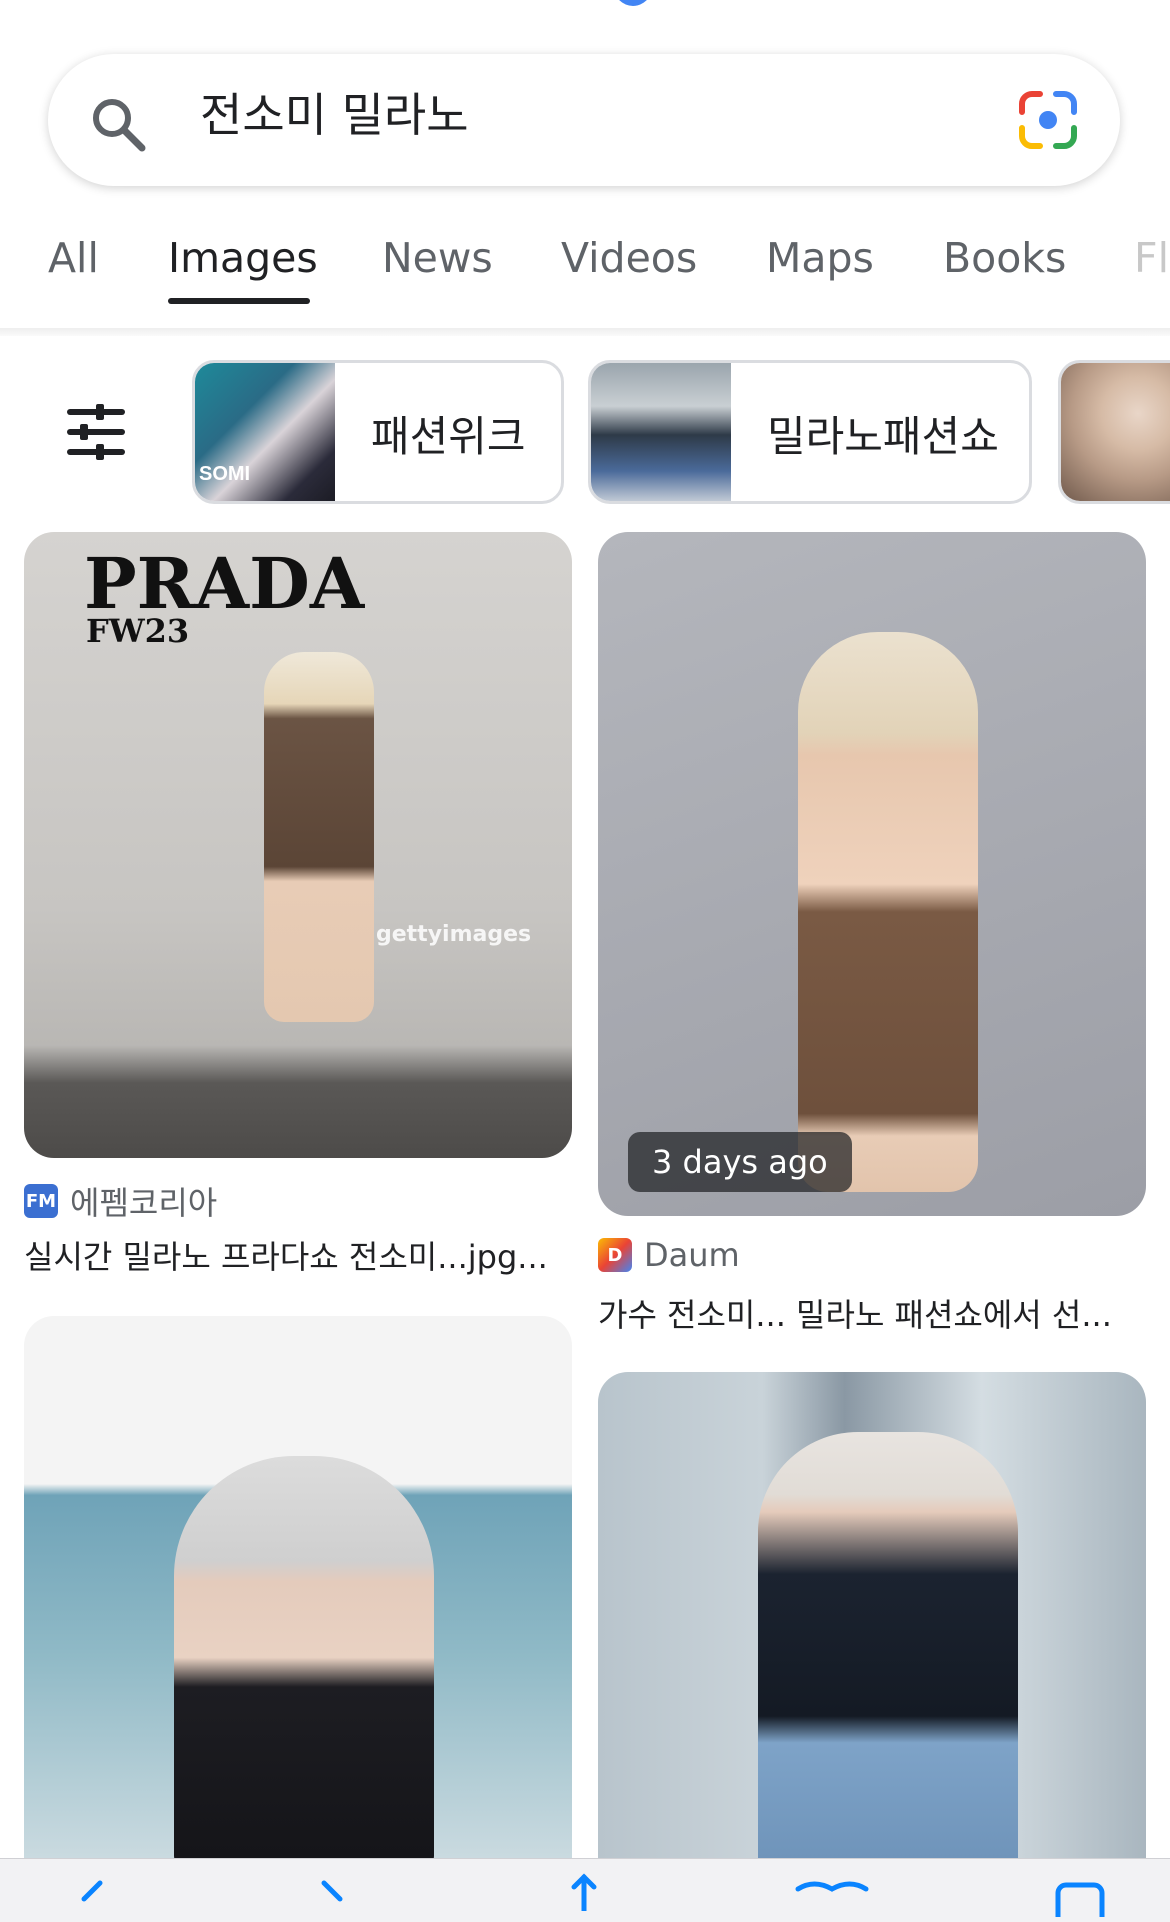 The image size is (1170, 1922). I want to click on tab-videos: Videos, so click(629, 258).